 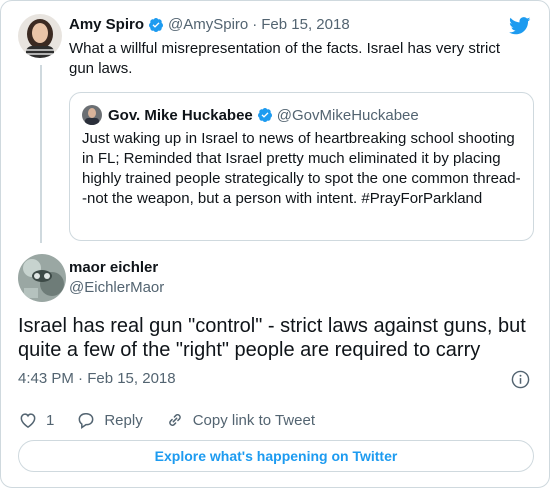 I want to click on parent-avatar, so click(x=40, y=36).